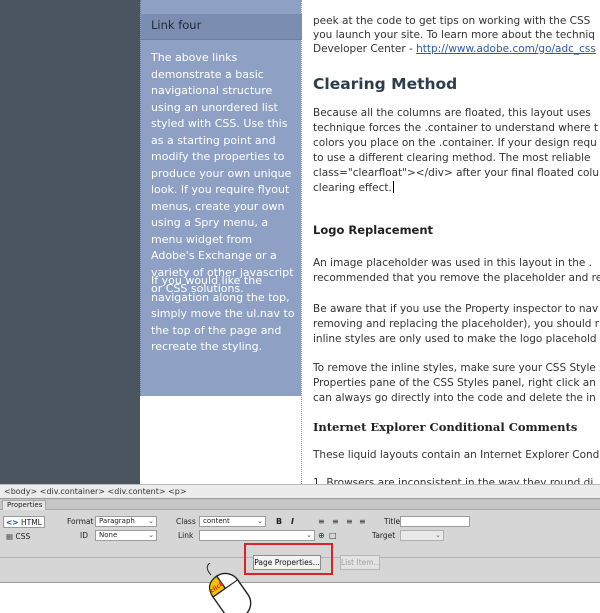 Image resolution: width=600 pixels, height=613 pixels. What do you see at coordinates (300, 504) in the screenshot?
I see `properties-tab-bar: Properties` at bounding box center [300, 504].